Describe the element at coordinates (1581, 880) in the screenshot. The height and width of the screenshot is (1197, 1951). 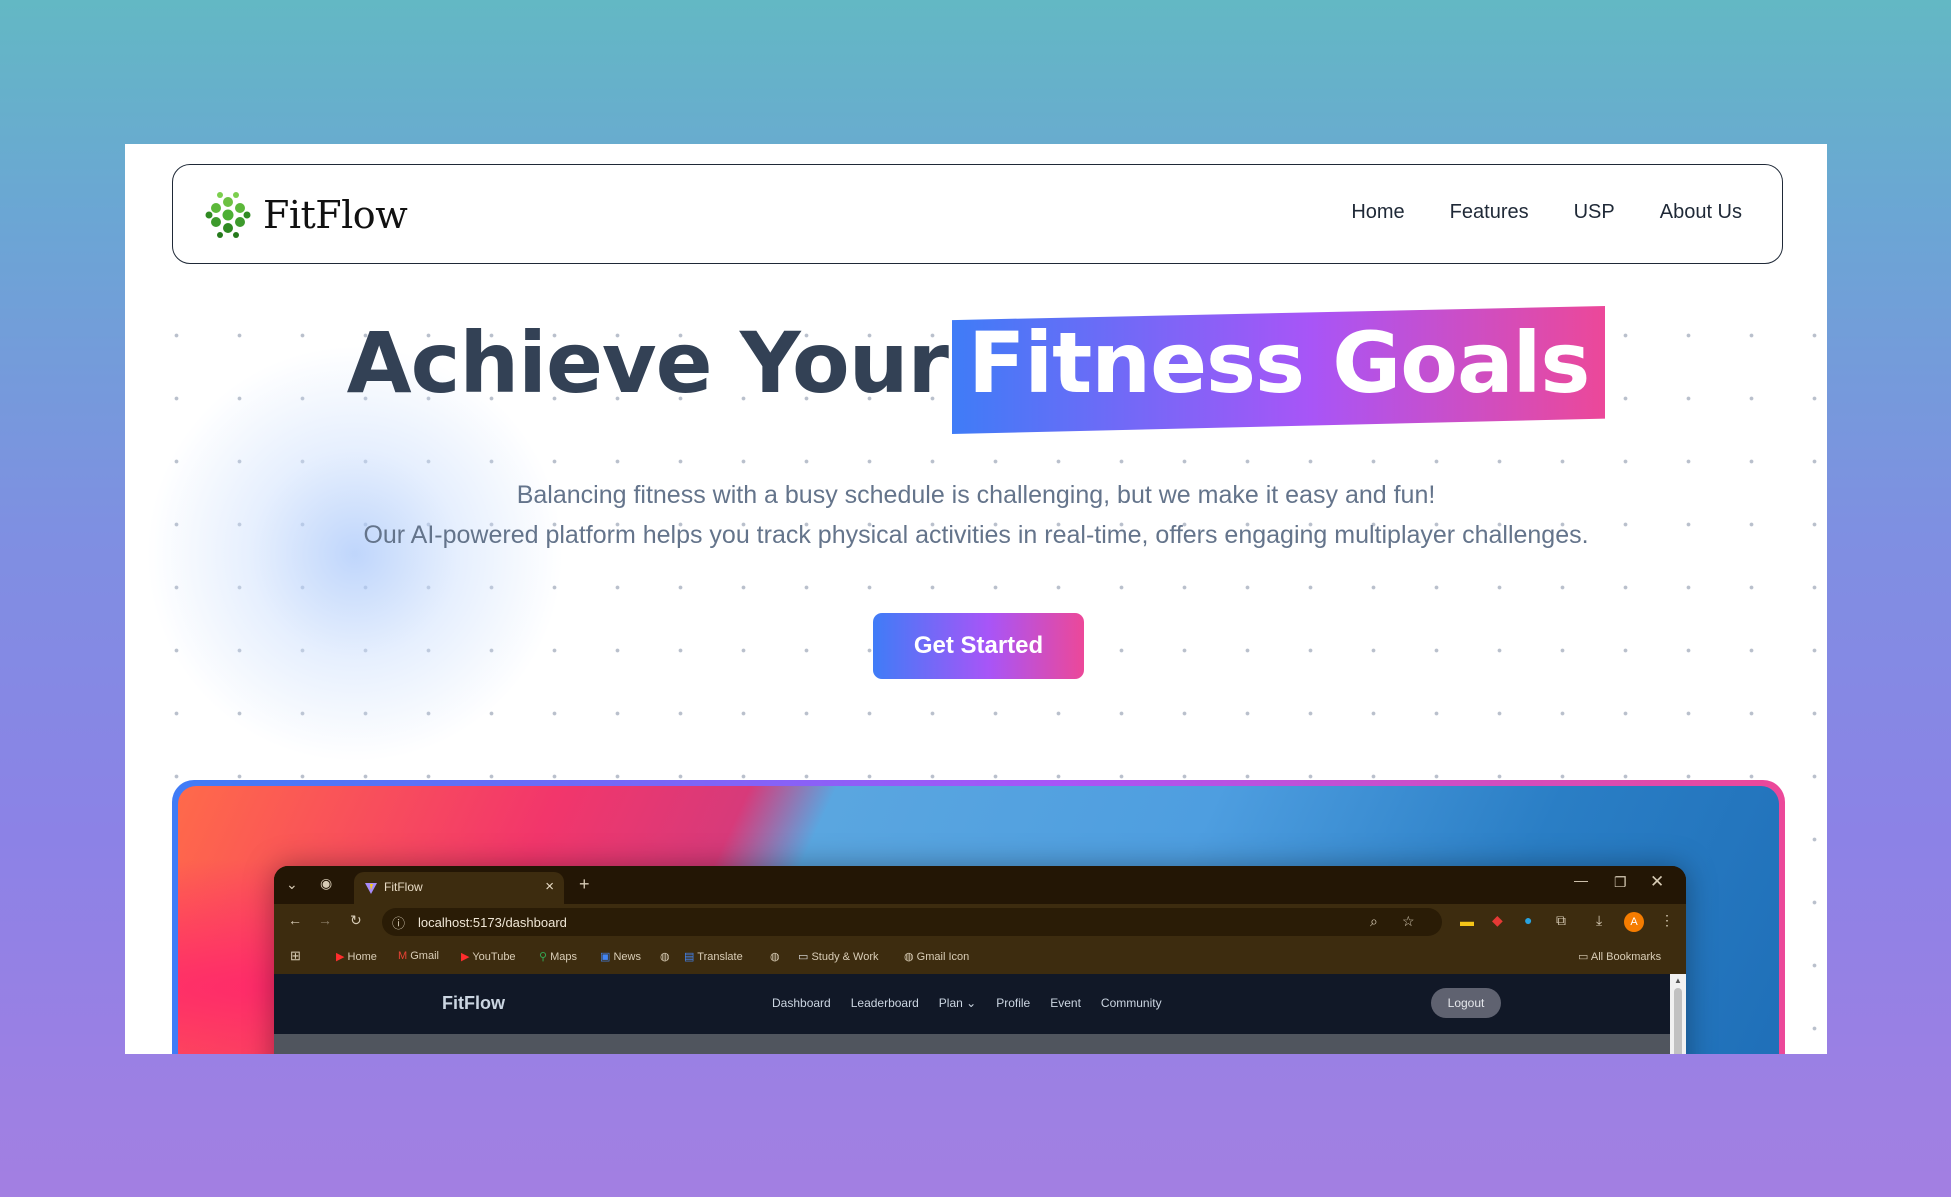
I see `minimize-icon: —` at that location.